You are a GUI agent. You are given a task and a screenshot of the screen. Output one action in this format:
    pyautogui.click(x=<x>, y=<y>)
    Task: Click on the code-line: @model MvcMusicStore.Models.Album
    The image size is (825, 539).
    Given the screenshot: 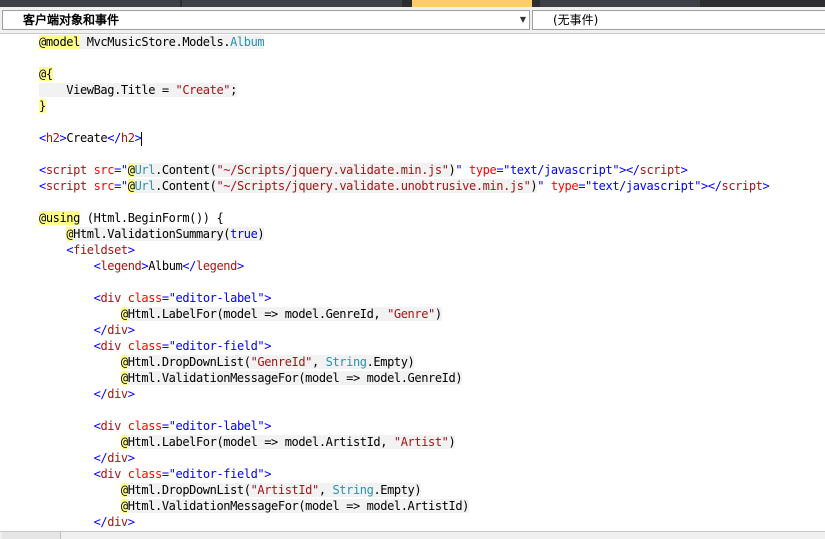 What is the action you would take?
    pyautogui.click(x=152, y=42)
    